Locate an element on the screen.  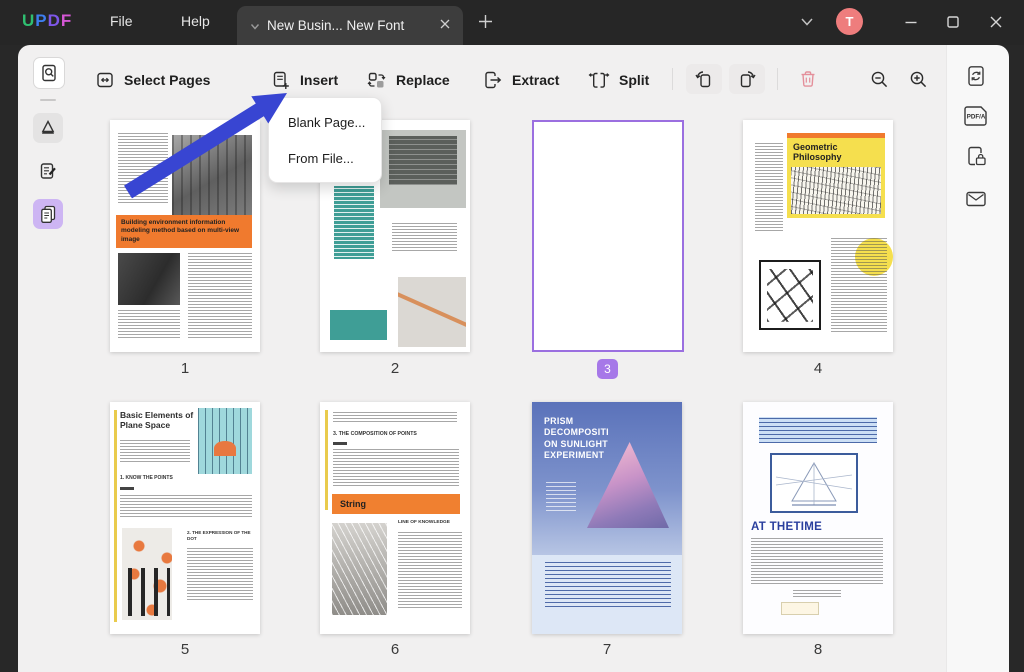
avatar-initial: T is located at coordinates (849, 21).